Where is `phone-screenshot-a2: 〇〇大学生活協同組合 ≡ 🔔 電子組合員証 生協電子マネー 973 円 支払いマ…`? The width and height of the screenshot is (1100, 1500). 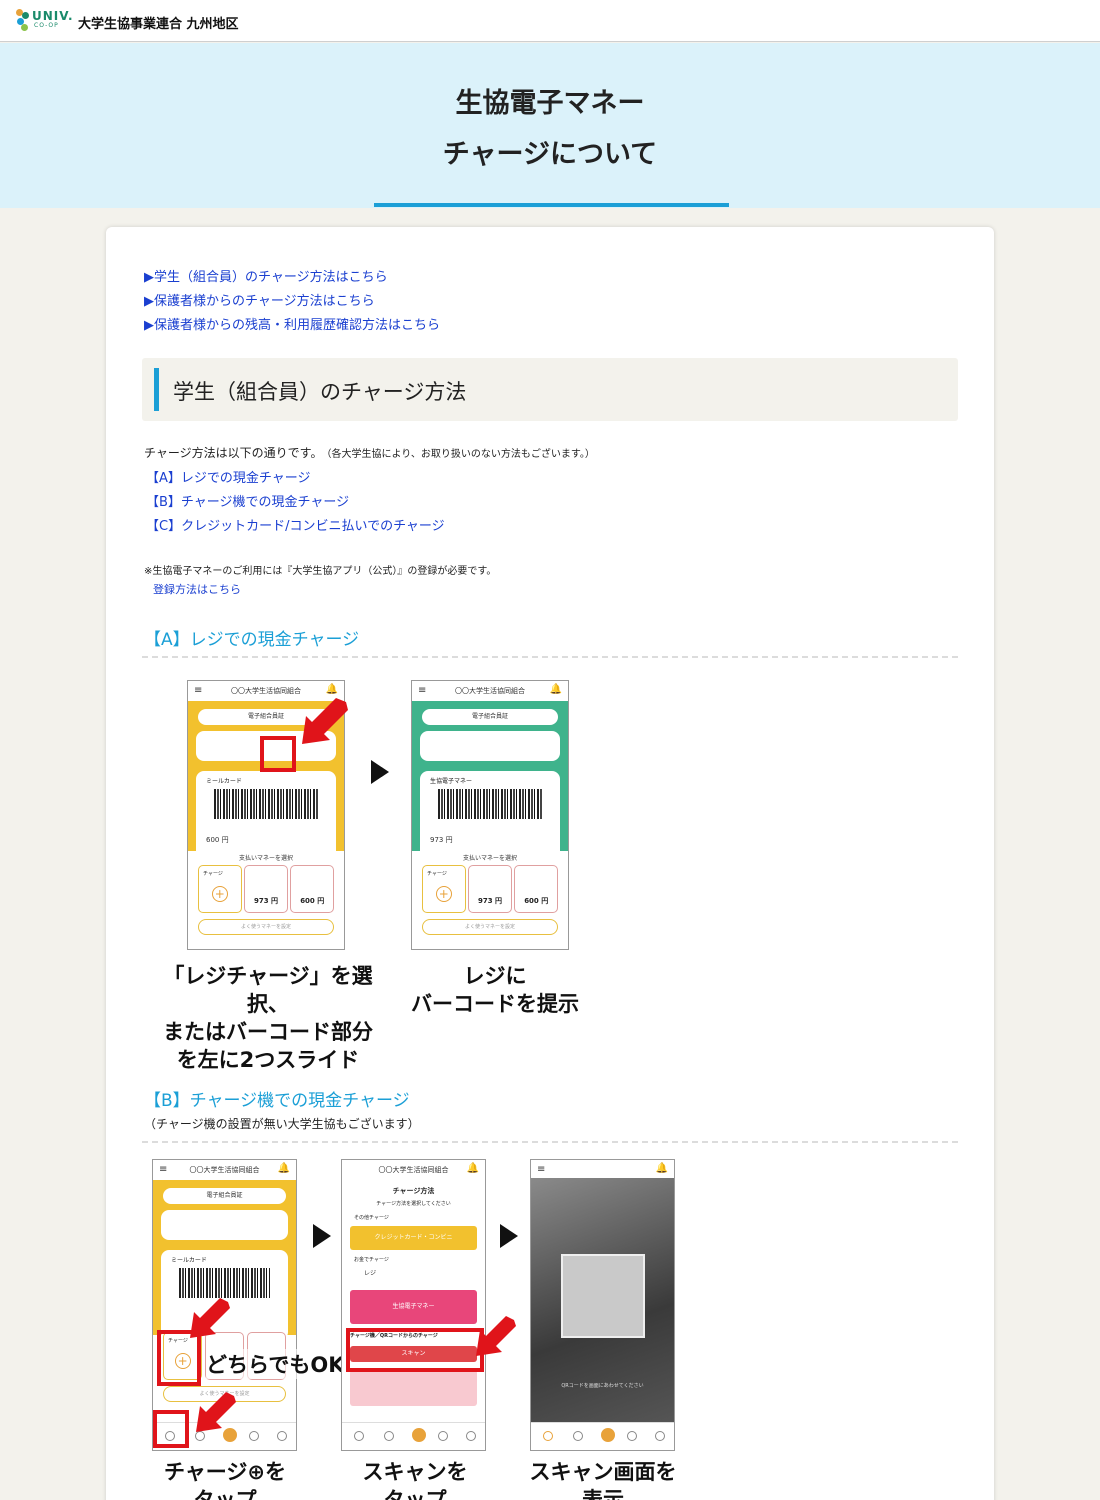 phone-screenshot-a2: 〇〇大学生活協同組合 ≡ 🔔 電子組合員証 生協電子マネー 973 円 支払いマ… is located at coordinates (490, 815).